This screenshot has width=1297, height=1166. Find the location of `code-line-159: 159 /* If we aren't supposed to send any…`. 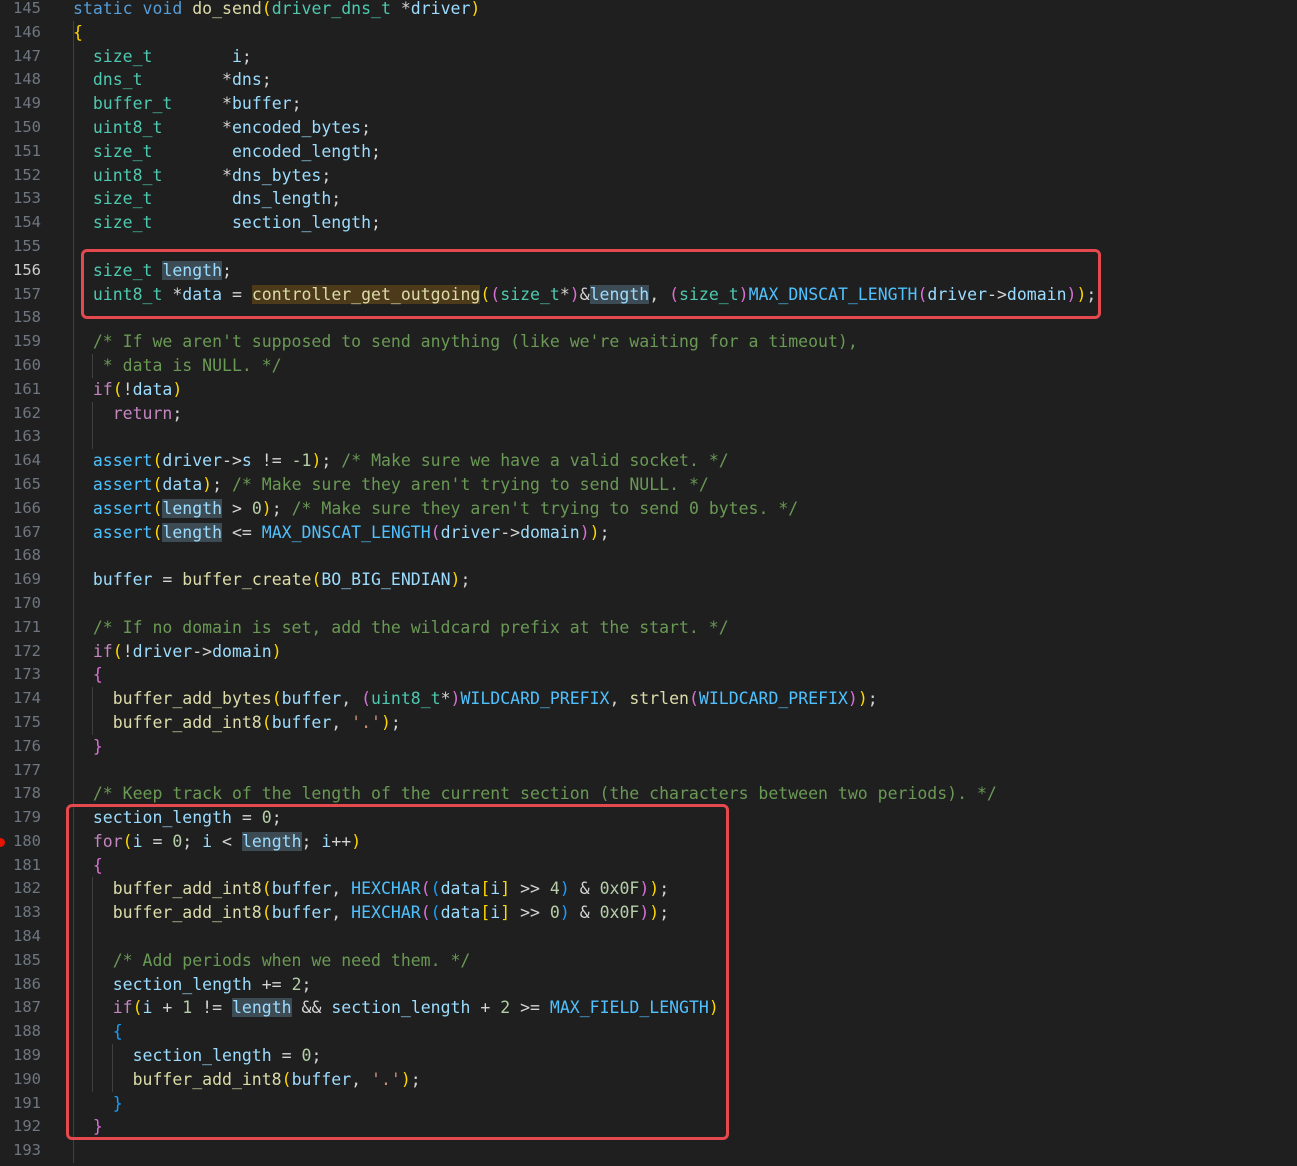

code-line-159: 159 /* If we aren't supposed to send any… is located at coordinates (648, 342).